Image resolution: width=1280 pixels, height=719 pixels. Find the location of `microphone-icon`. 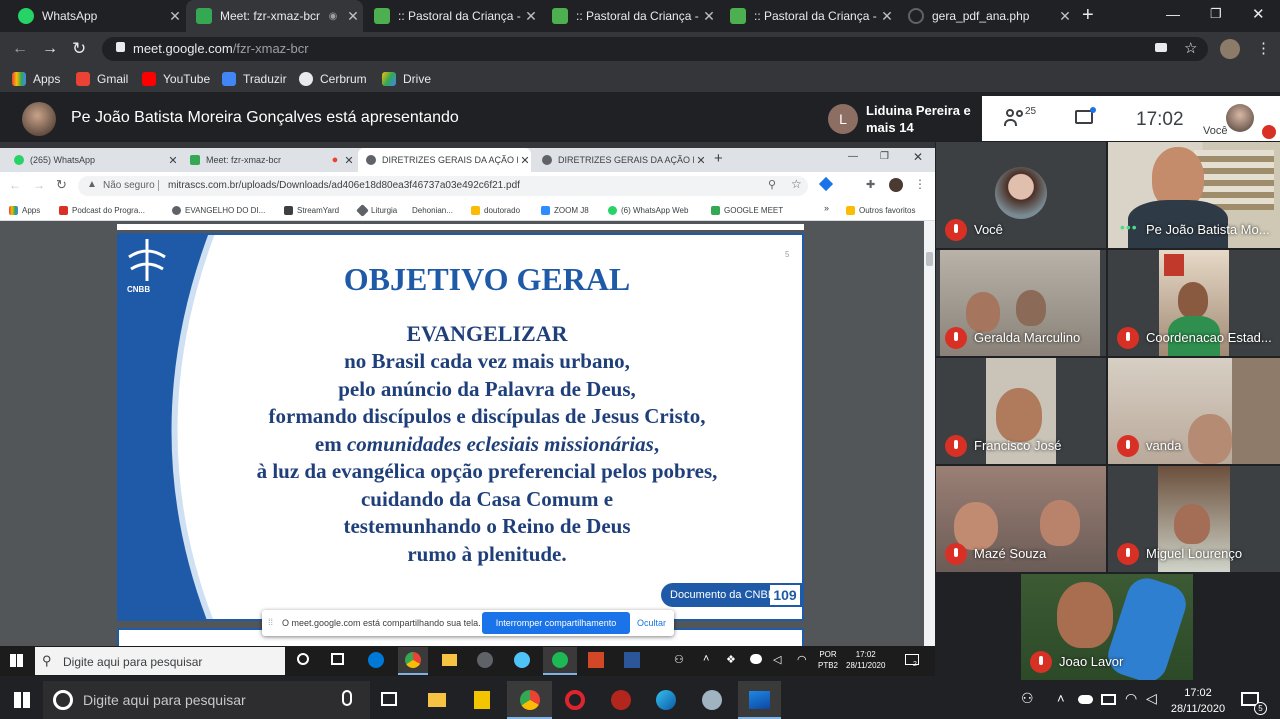

microphone-icon is located at coordinates (347, 698).